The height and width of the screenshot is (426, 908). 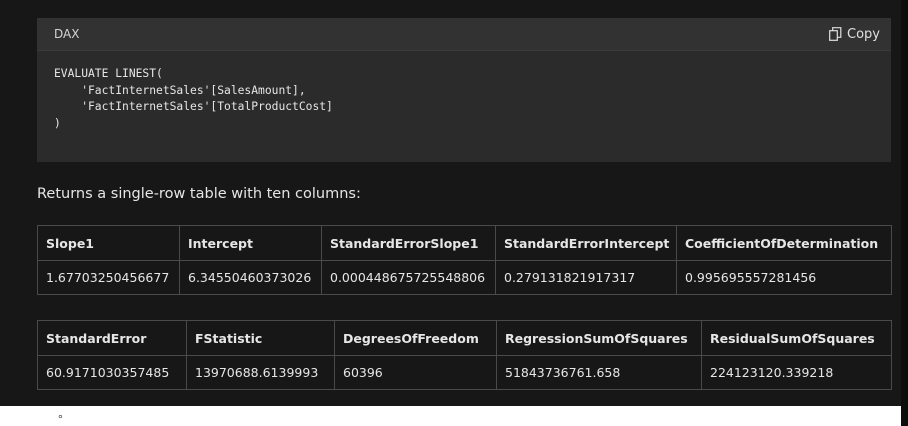 What do you see at coordinates (784, 243) in the screenshot?
I see `column-header: CoefficientOfDetermination` at bounding box center [784, 243].